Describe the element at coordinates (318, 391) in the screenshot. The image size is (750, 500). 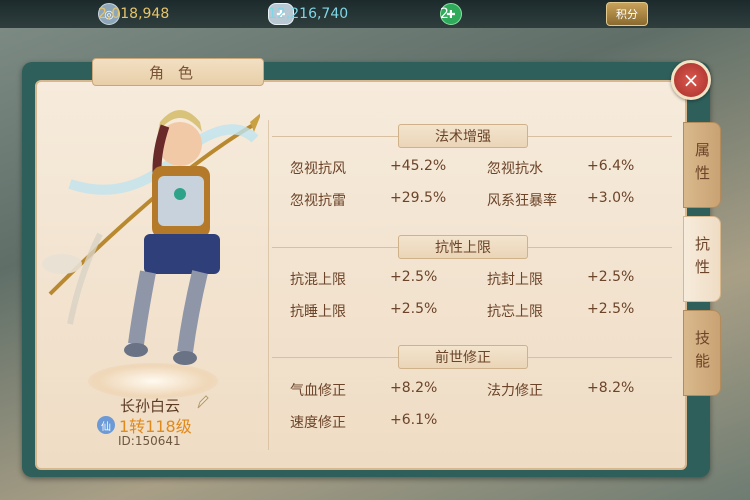
I see `stat-label: 气血修正` at that location.